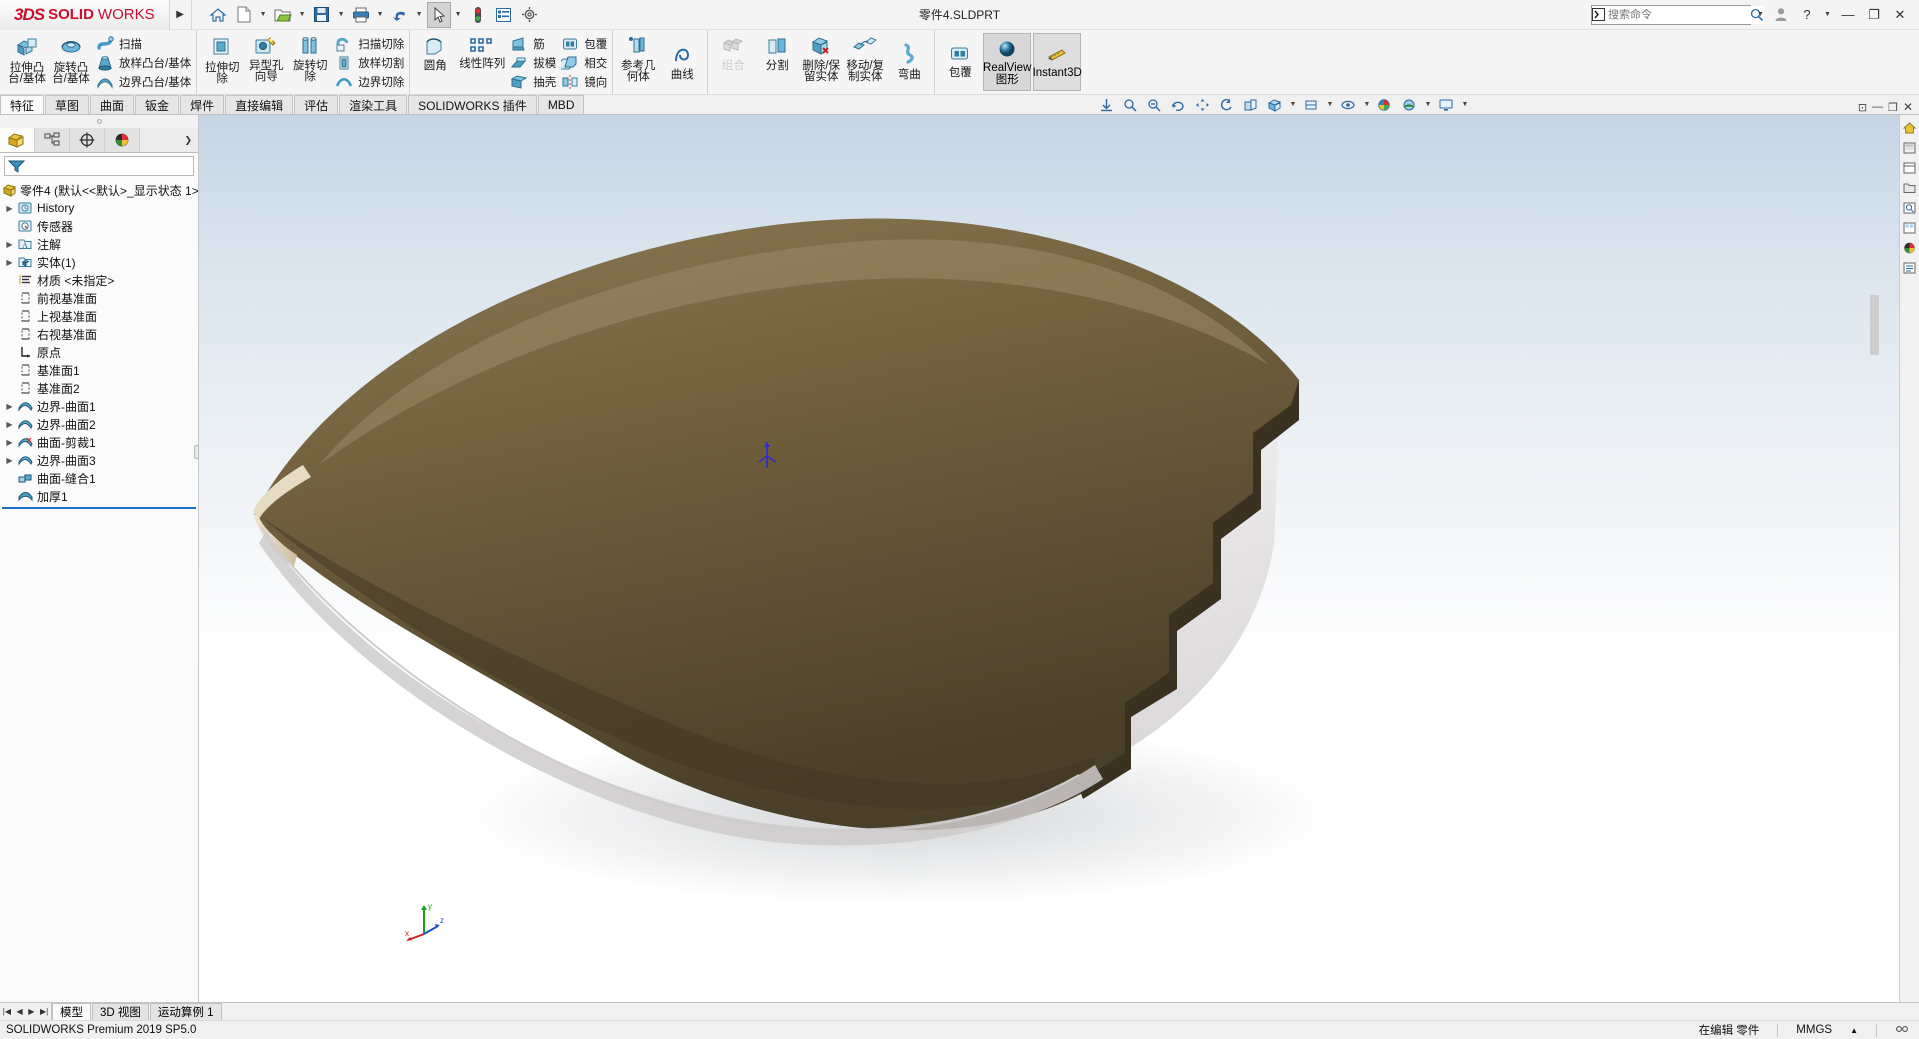 This screenshot has height=1039, width=1919. Describe the element at coordinates (99, 166) in the screenshot. I see `feature-tree-filter` at that location.